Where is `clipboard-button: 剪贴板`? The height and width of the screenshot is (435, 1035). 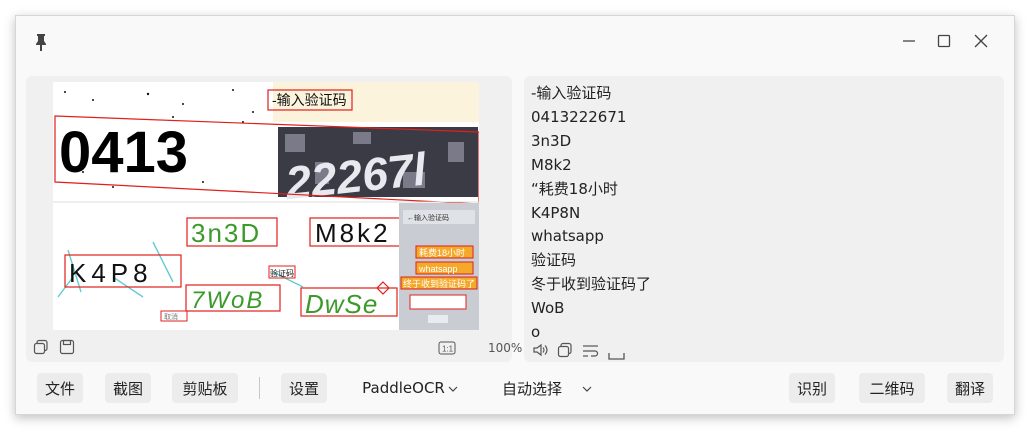
clipboard-button: 剪贴板 is located at coordinates (205, 388).